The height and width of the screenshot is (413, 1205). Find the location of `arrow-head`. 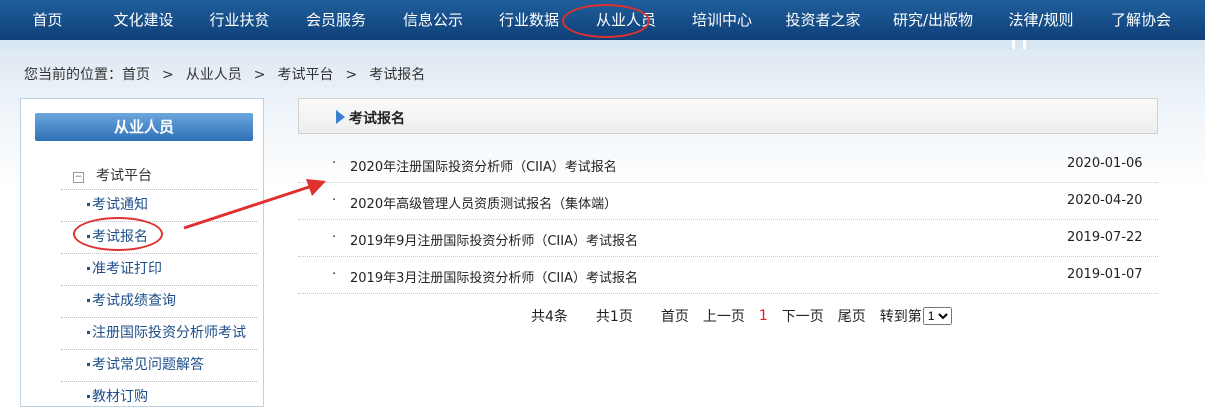

arrow-head is located at coordinates (316, 187).